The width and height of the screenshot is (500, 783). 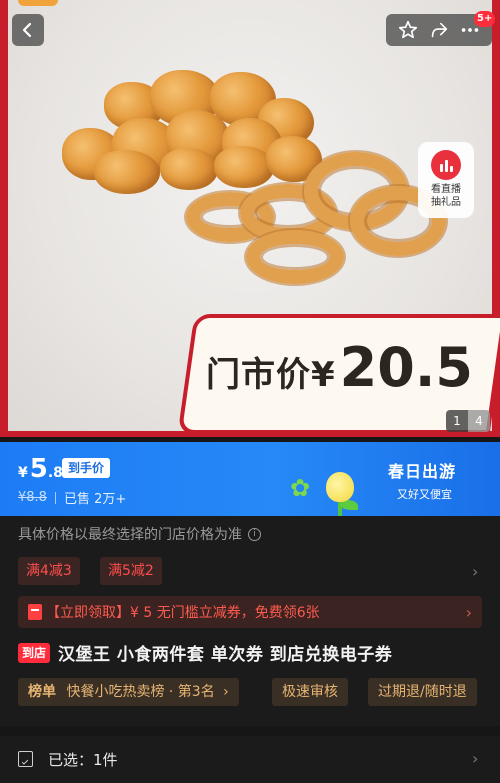 What do you see at coordinates (183, 613) in the screenshot?
I see `voucher-text: 【立即领取】¥ 5 无门槛立减券，免费领6张` at bounding box center [183, 613].